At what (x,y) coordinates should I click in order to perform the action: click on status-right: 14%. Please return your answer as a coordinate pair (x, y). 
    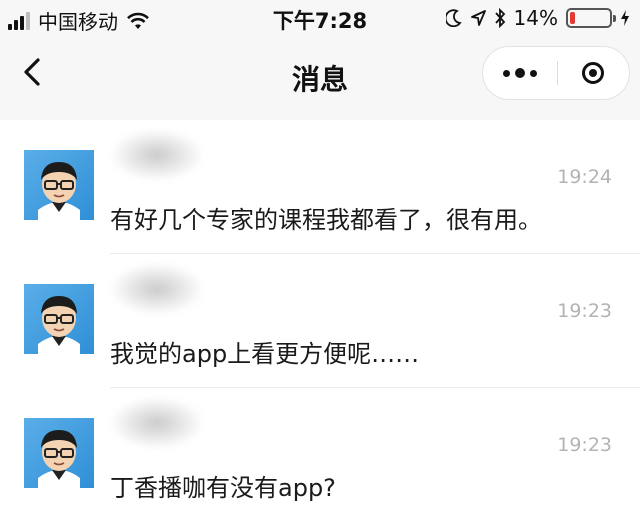
    Looking at the image, I should click on (537, 18).